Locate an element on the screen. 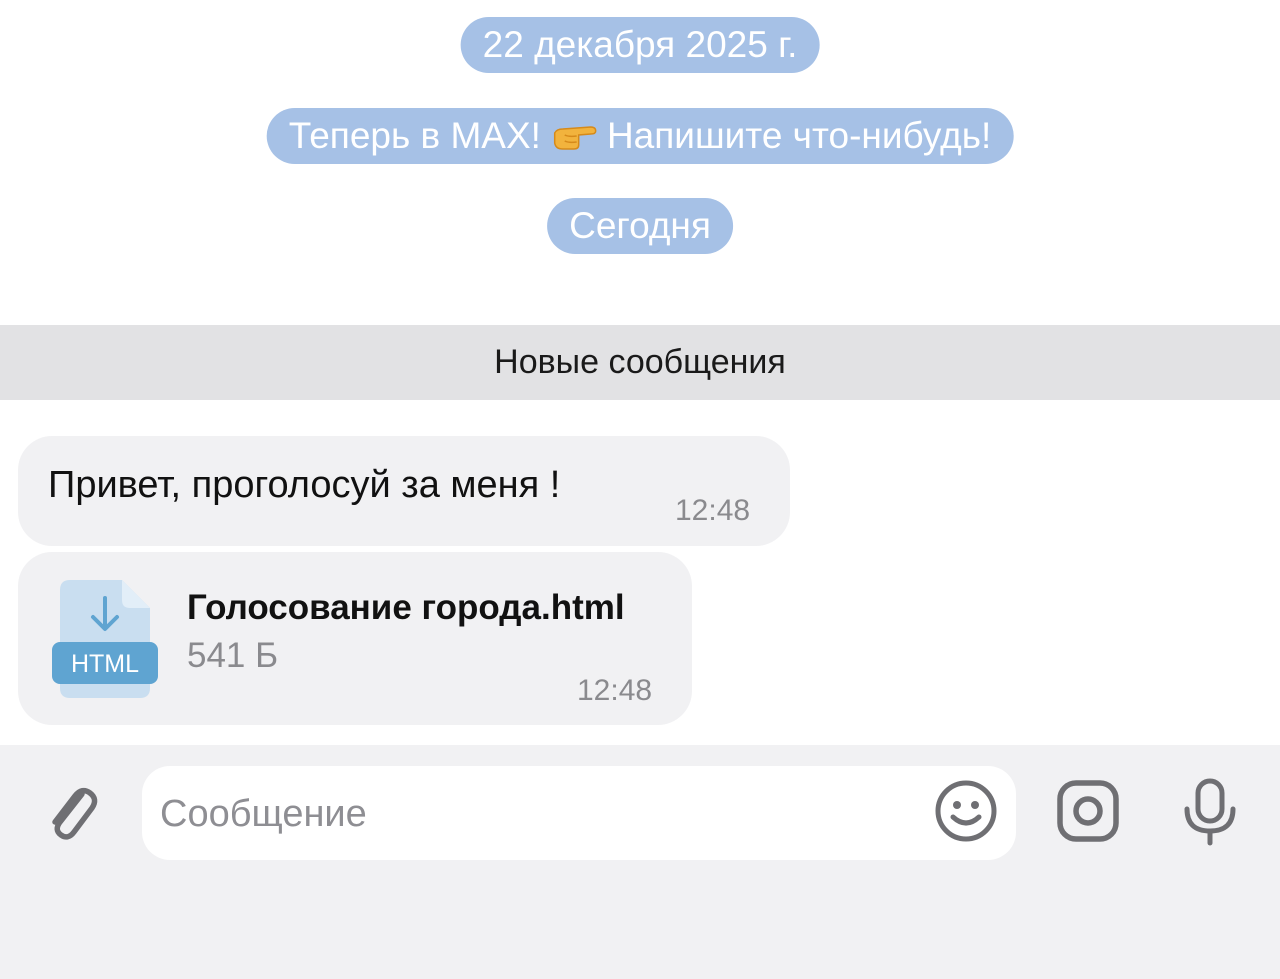  message-input-box is located at coordinates (579, 813).